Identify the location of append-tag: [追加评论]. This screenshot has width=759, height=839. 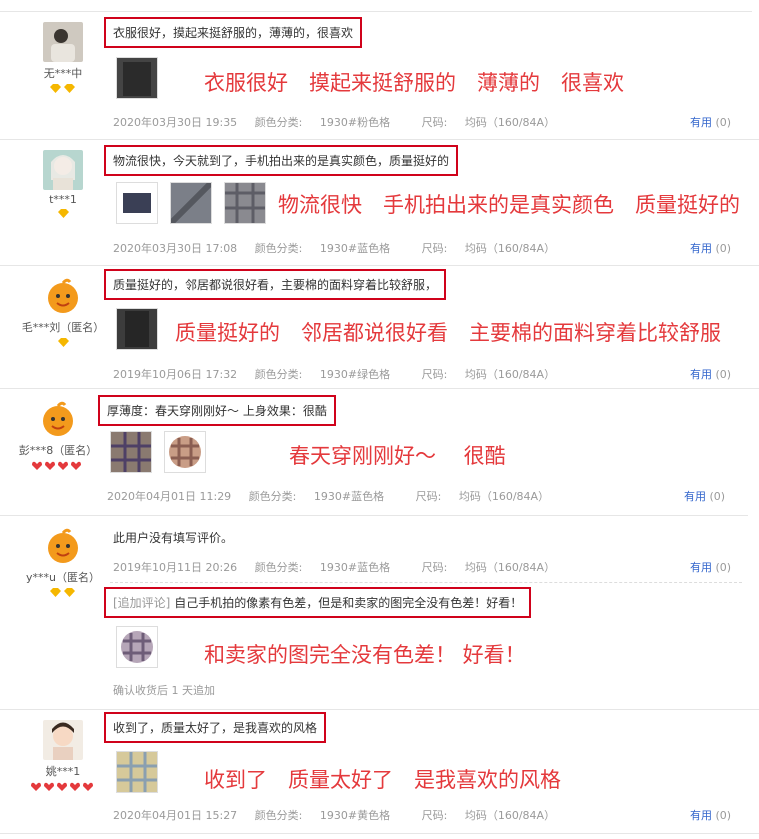
(142, 603).